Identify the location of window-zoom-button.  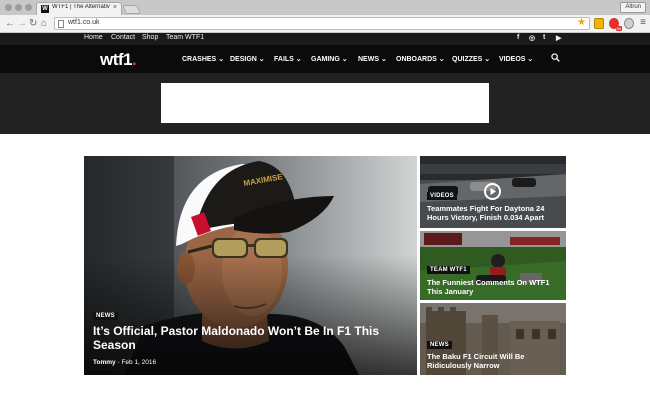
(28, 7).